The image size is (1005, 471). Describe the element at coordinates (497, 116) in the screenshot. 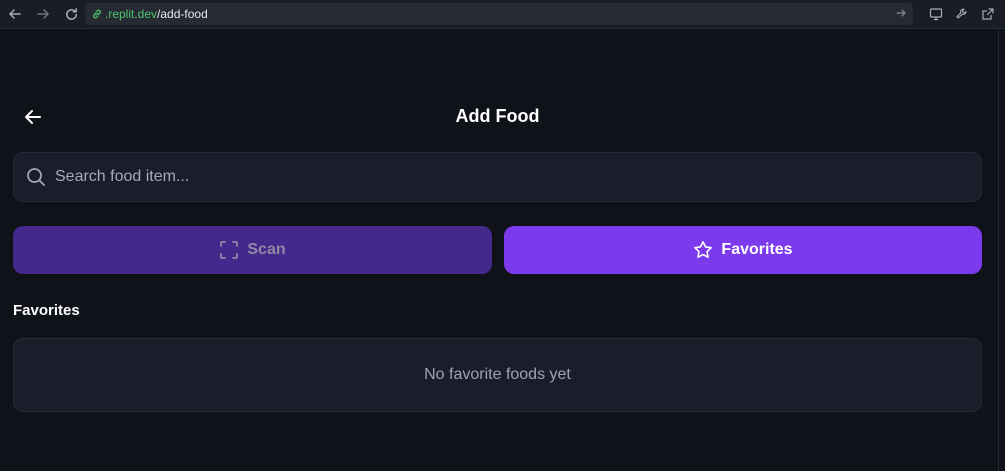

I see `page-title: Add Food` at that location.